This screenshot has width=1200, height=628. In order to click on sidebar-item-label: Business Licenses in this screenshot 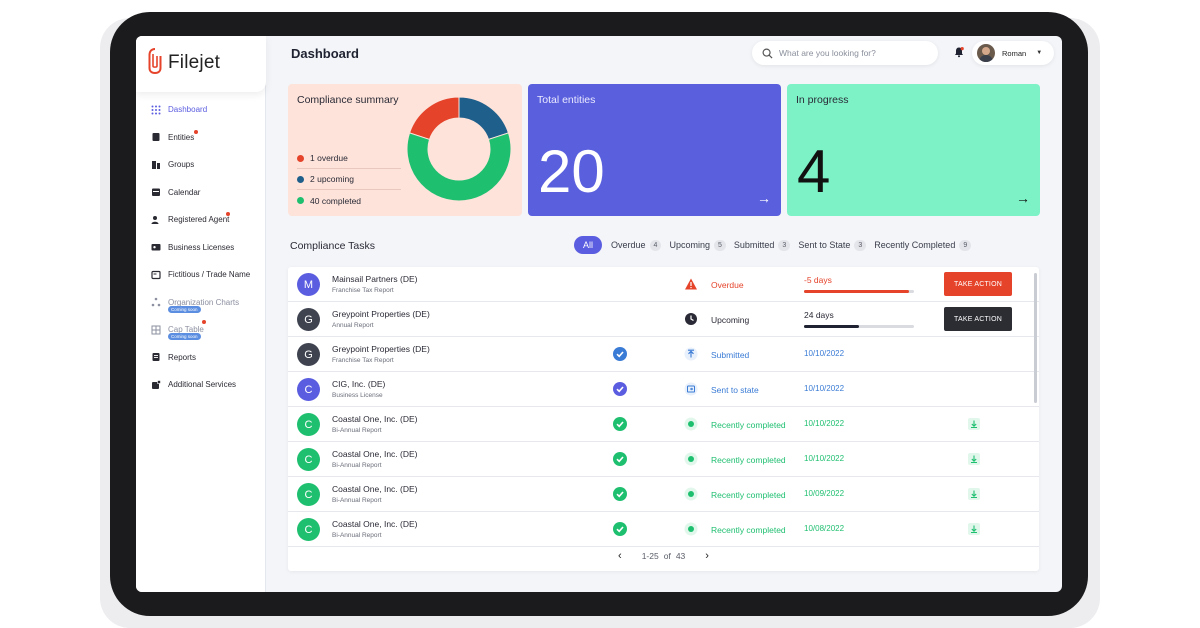, I will do `click(201, 247)`.